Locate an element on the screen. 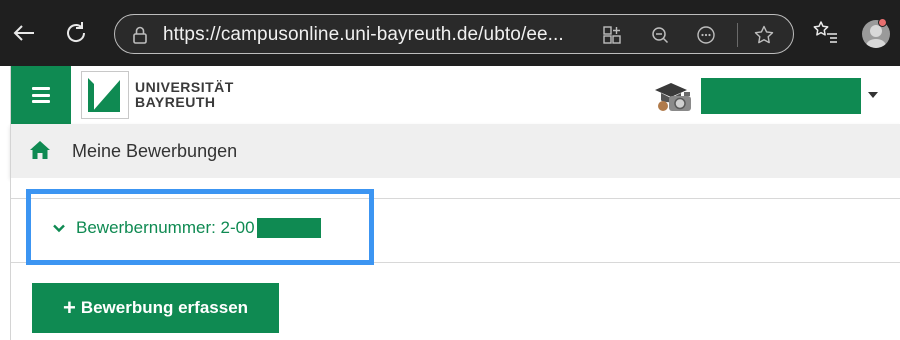  applicant-number-accordion: Bewerbernummer: 2-00 is located at coordinates (186, 228).